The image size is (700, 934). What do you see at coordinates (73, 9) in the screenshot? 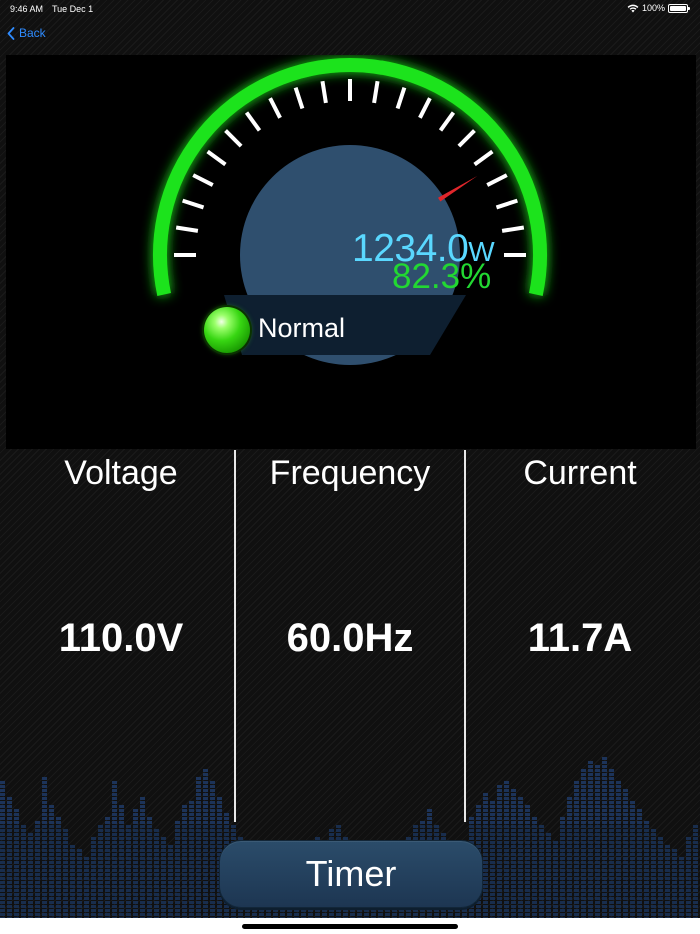
I see `status-date: Tue Dec 1` at bounding box center [73, 9].